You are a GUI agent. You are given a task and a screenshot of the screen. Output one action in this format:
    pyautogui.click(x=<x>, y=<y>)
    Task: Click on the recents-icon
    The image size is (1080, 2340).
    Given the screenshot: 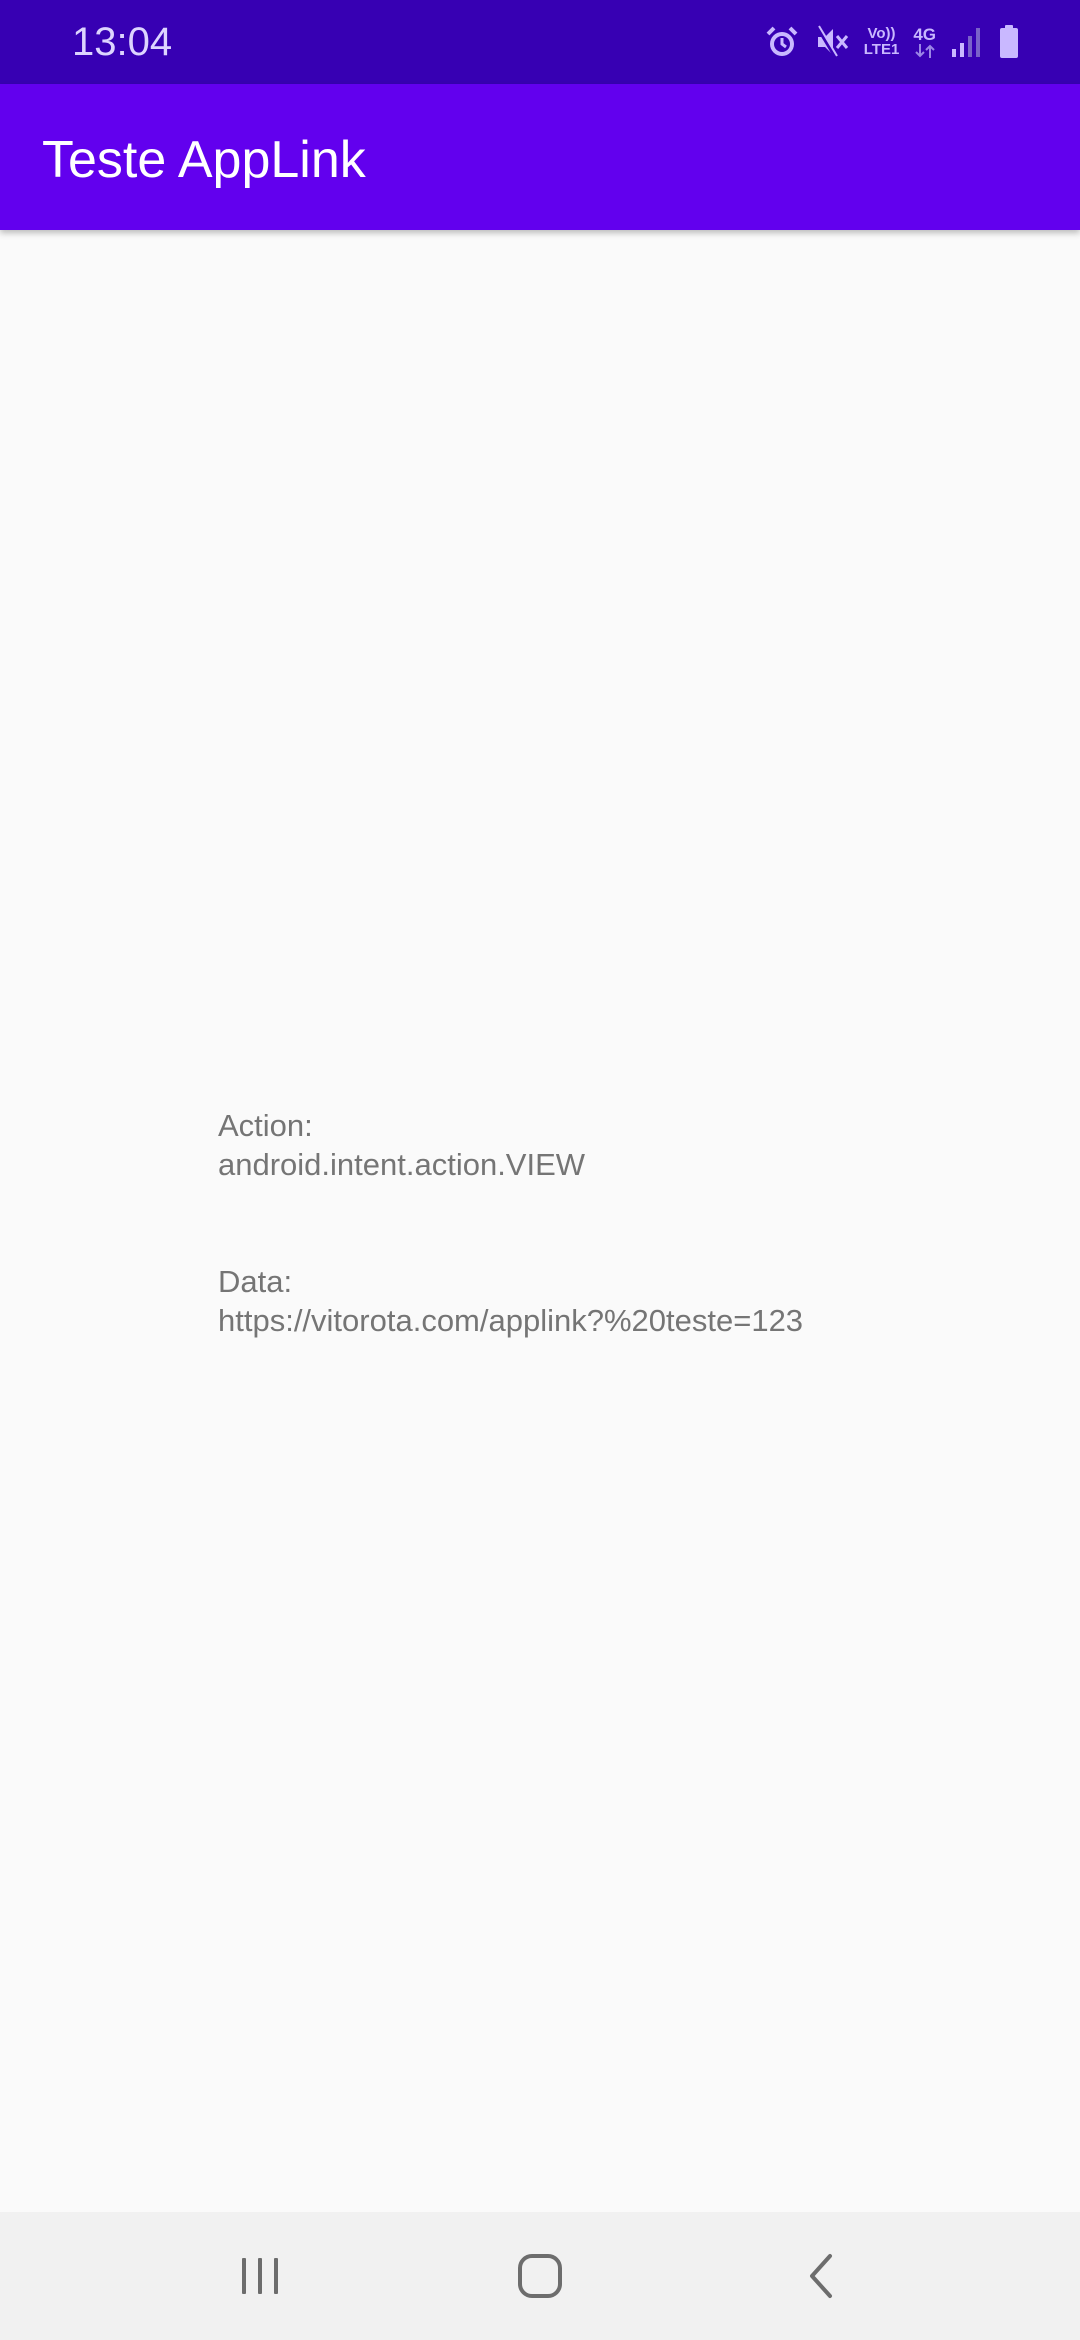 What is the action you would take?
    pyautogui.click(x=260, y=2276)
    